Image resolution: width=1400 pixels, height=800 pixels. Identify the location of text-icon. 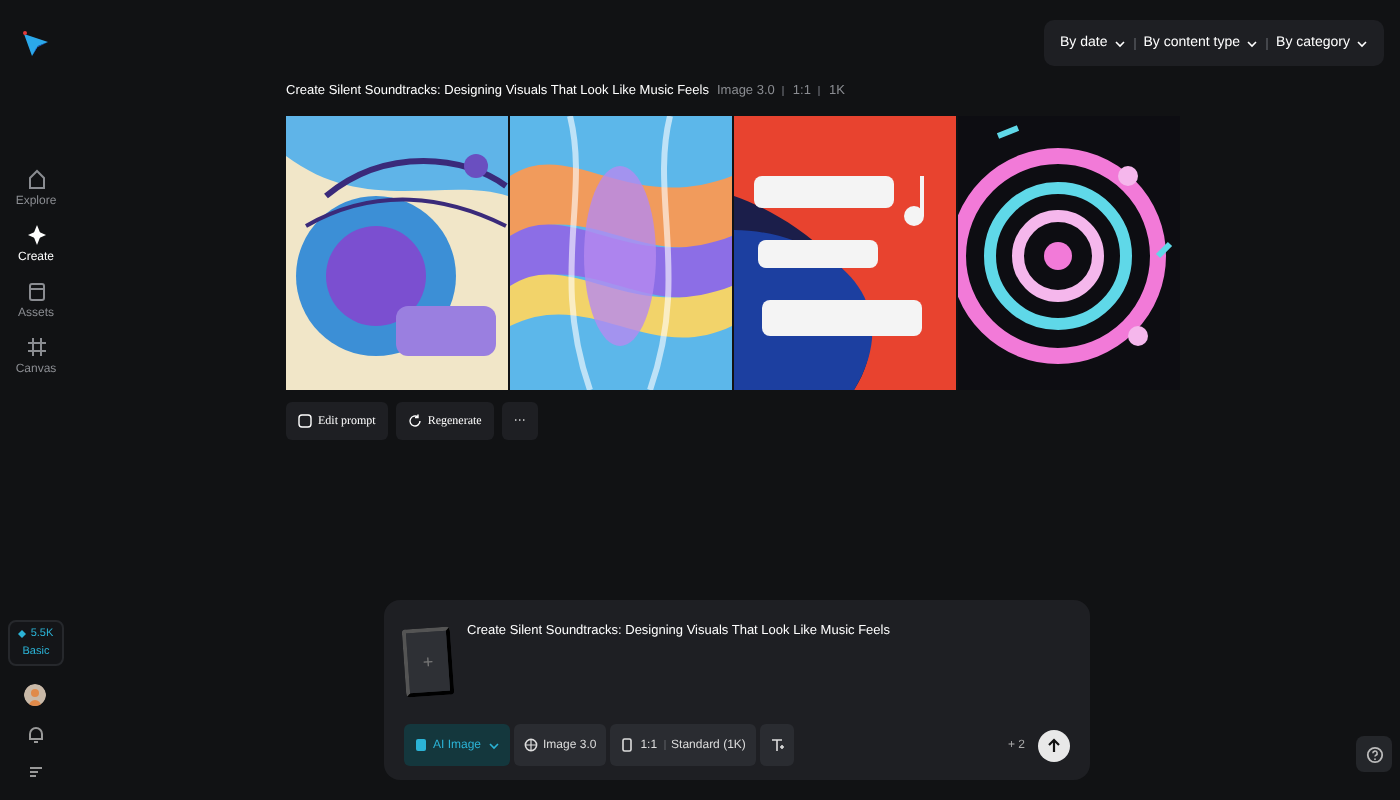
(776, 745).